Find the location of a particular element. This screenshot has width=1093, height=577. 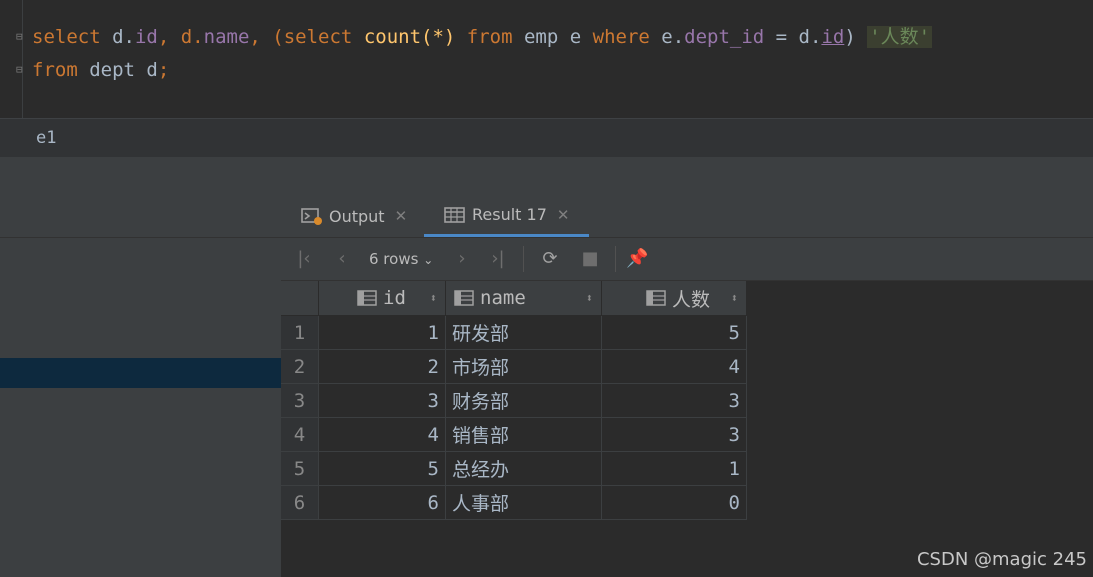

column-header-label: name is located at coordinates (503, 298).